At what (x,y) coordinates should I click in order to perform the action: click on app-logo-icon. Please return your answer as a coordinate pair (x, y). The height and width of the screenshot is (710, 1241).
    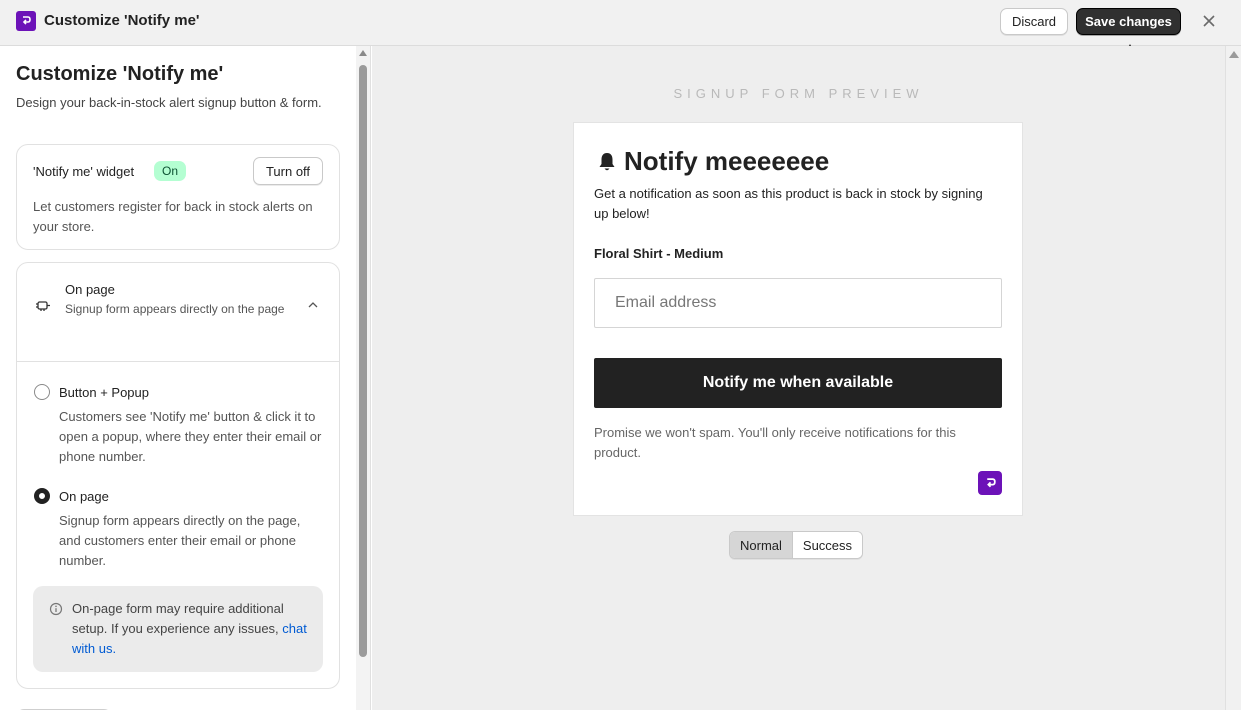
    Looking at the image, I should click on (26, 21).